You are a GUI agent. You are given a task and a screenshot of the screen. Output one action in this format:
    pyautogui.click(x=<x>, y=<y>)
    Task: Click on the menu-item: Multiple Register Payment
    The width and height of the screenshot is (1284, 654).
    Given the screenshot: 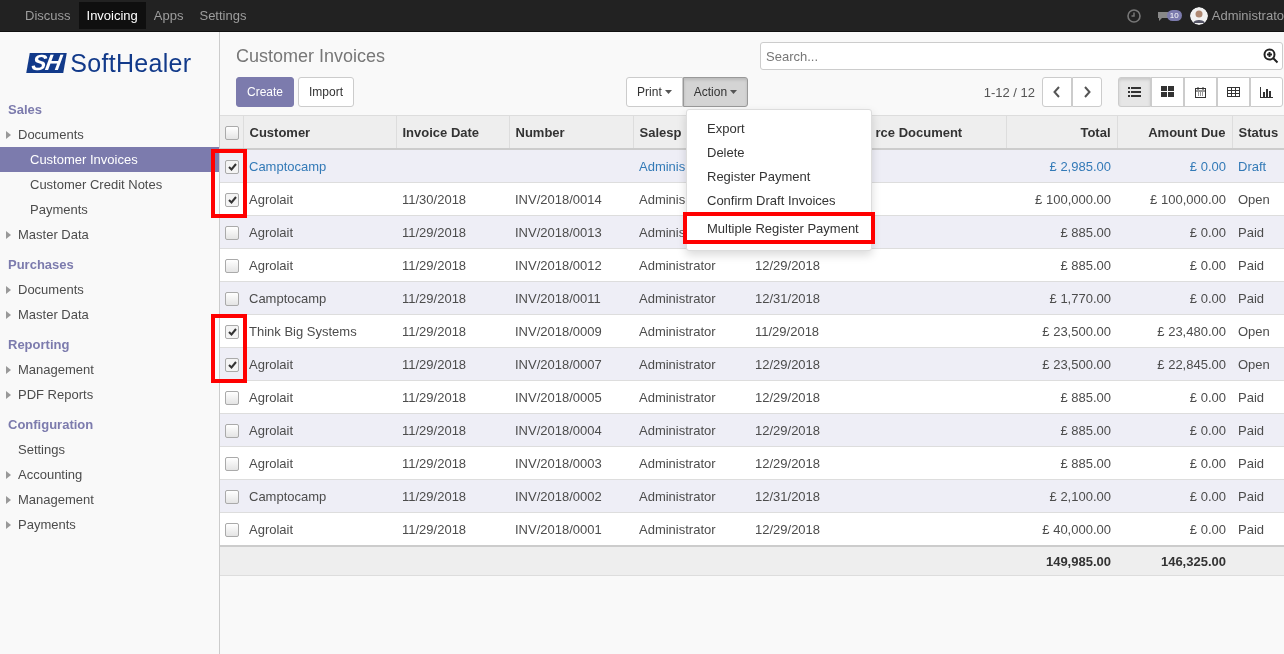 What is the action you would take?
    pyautogui.click(x=779, y=228)
    